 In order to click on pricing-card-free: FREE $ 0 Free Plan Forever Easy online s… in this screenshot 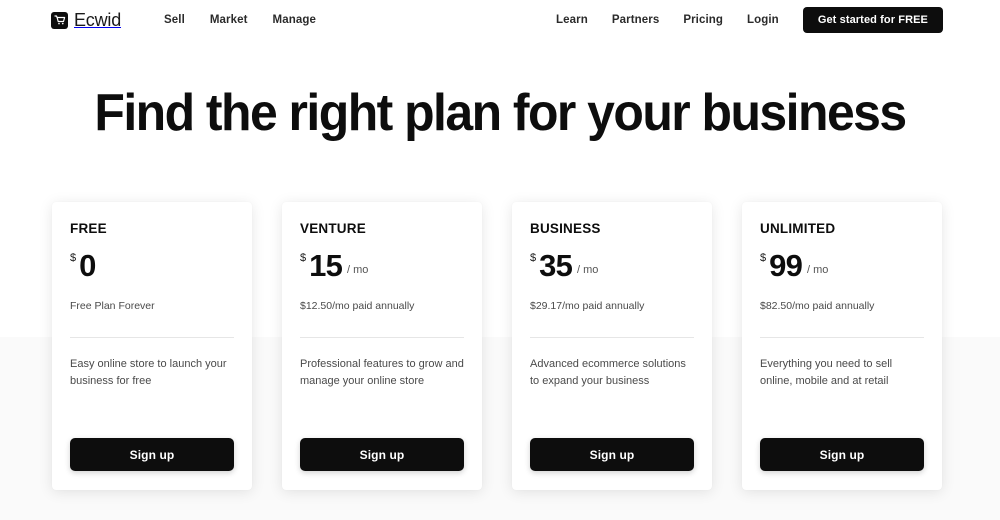, I will do `click(152, 346)`.